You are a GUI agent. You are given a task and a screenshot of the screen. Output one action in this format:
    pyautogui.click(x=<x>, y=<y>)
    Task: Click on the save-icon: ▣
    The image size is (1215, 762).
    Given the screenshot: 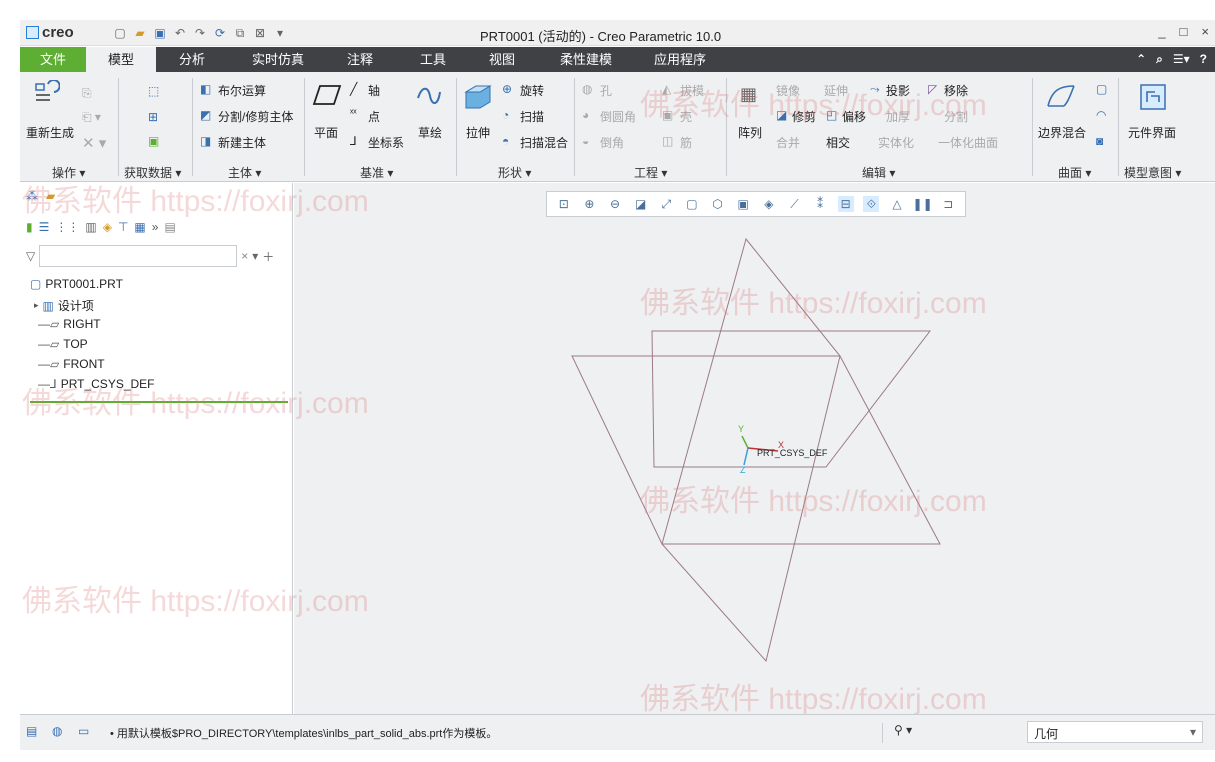 What is the action you would take?
    pyautogui.click(x=160, y=33)
    